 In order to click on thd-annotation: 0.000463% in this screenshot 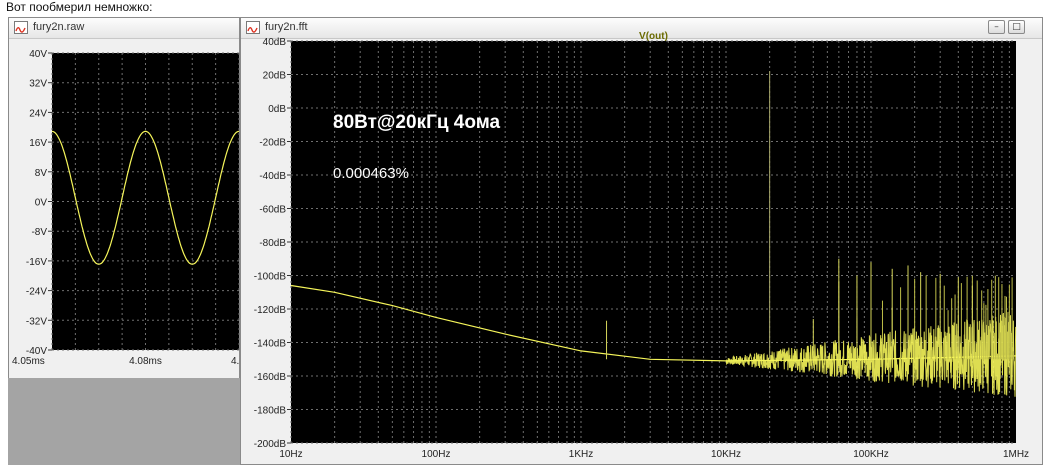, I will do `click(371, 173)`.